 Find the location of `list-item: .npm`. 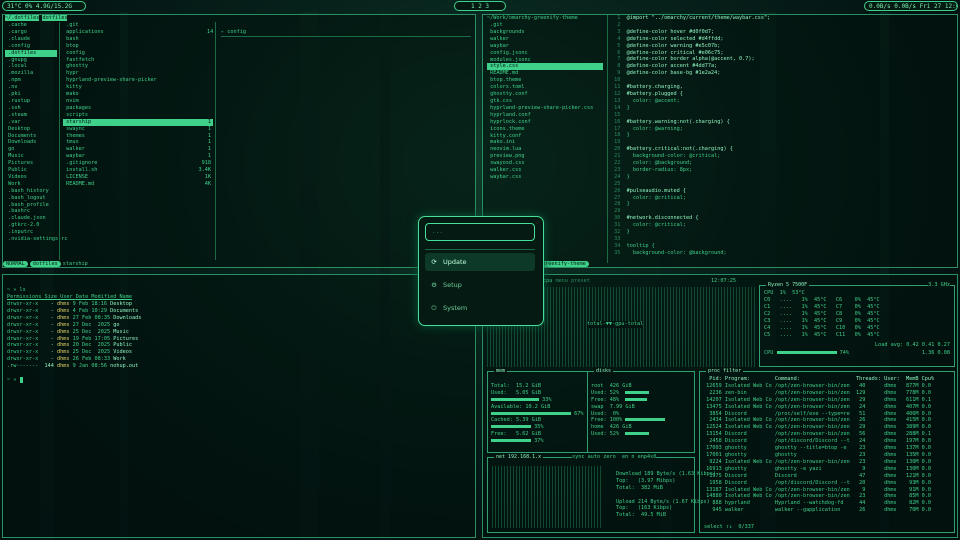

list-item: .npm is located at coordinates (31, 80).